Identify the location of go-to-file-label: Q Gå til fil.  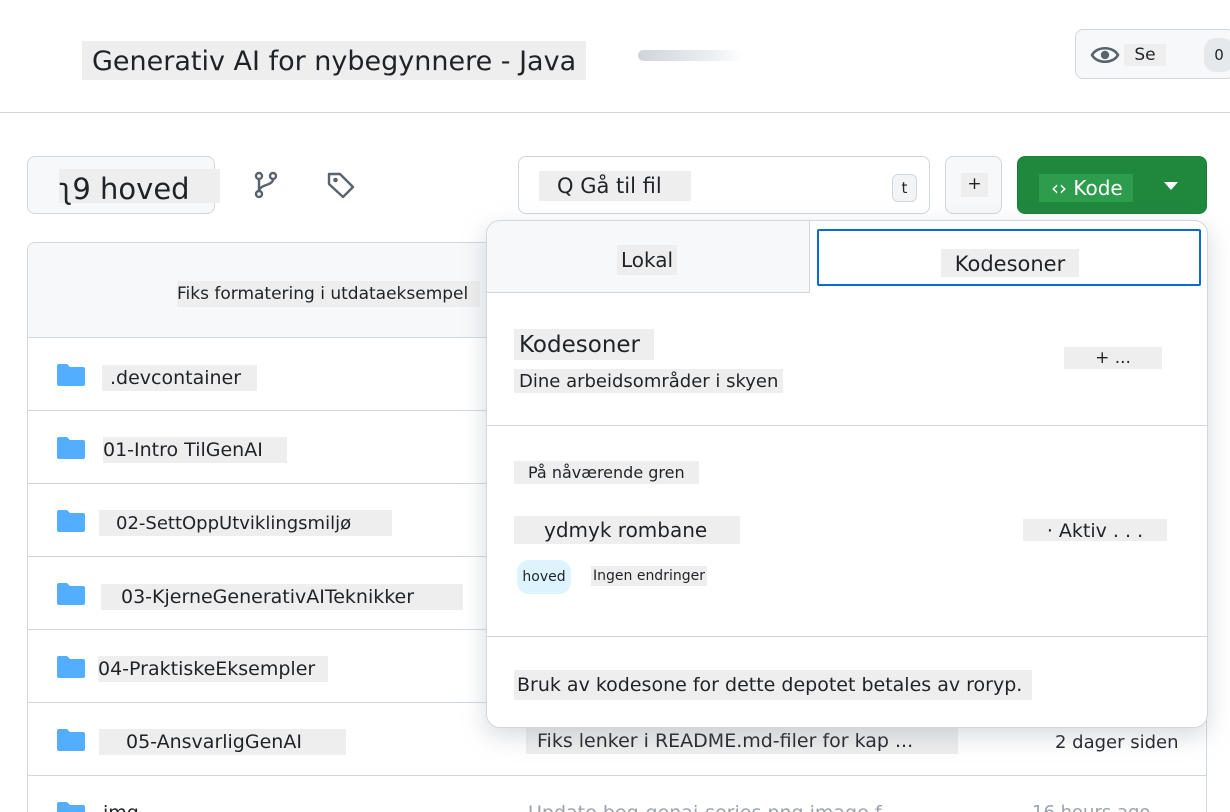
(615, 186).